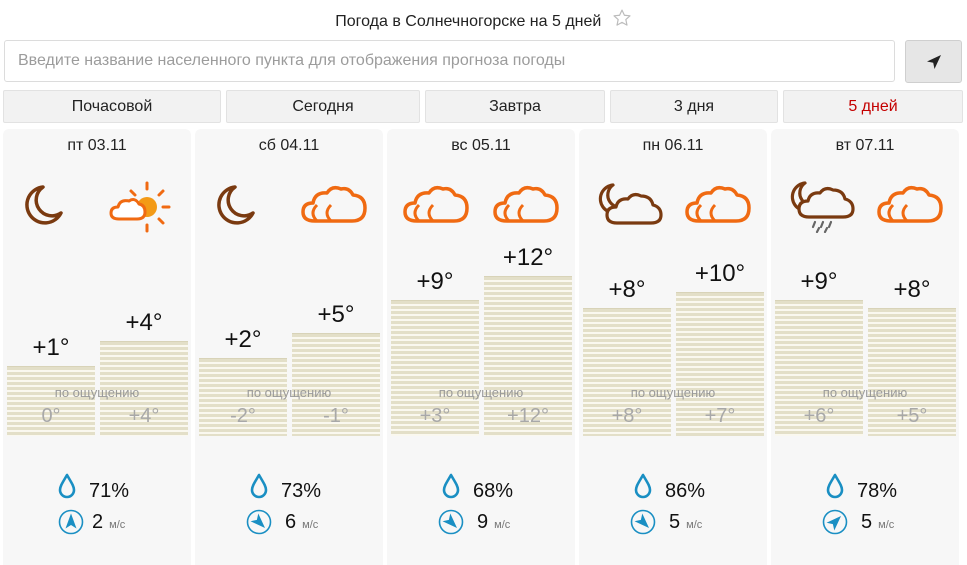  Describe the element at coordinates (912, 416) in the screenshot. I see `day-feels-like: +5°` at that location.